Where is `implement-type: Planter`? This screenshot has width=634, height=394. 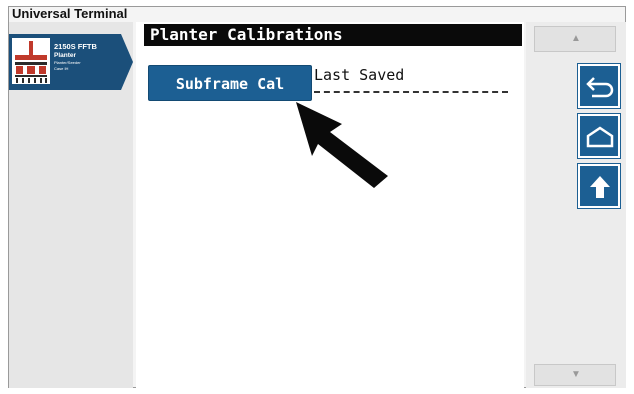
implement-type: Planter is located at coordinates (65, 55).